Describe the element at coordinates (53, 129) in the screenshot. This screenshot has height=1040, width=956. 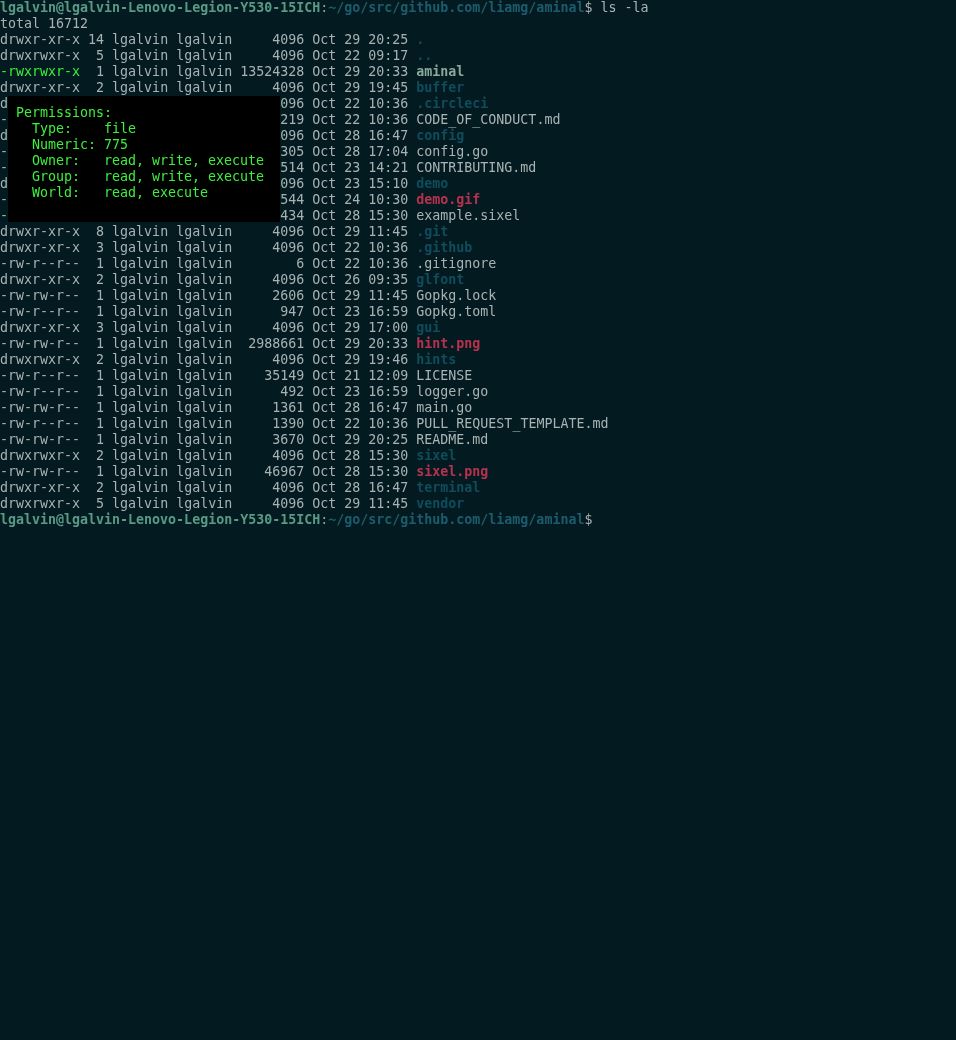
I see `tooltip-label: Type:` at that location.